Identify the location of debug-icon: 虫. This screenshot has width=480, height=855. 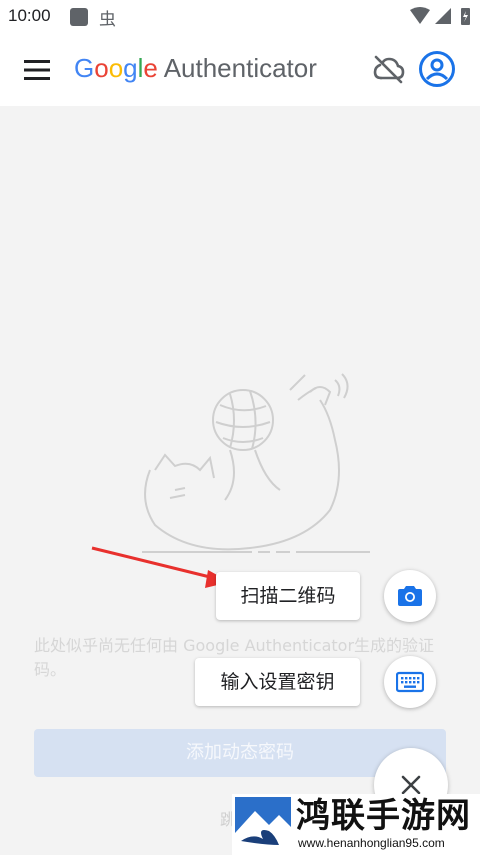
(107, 20).